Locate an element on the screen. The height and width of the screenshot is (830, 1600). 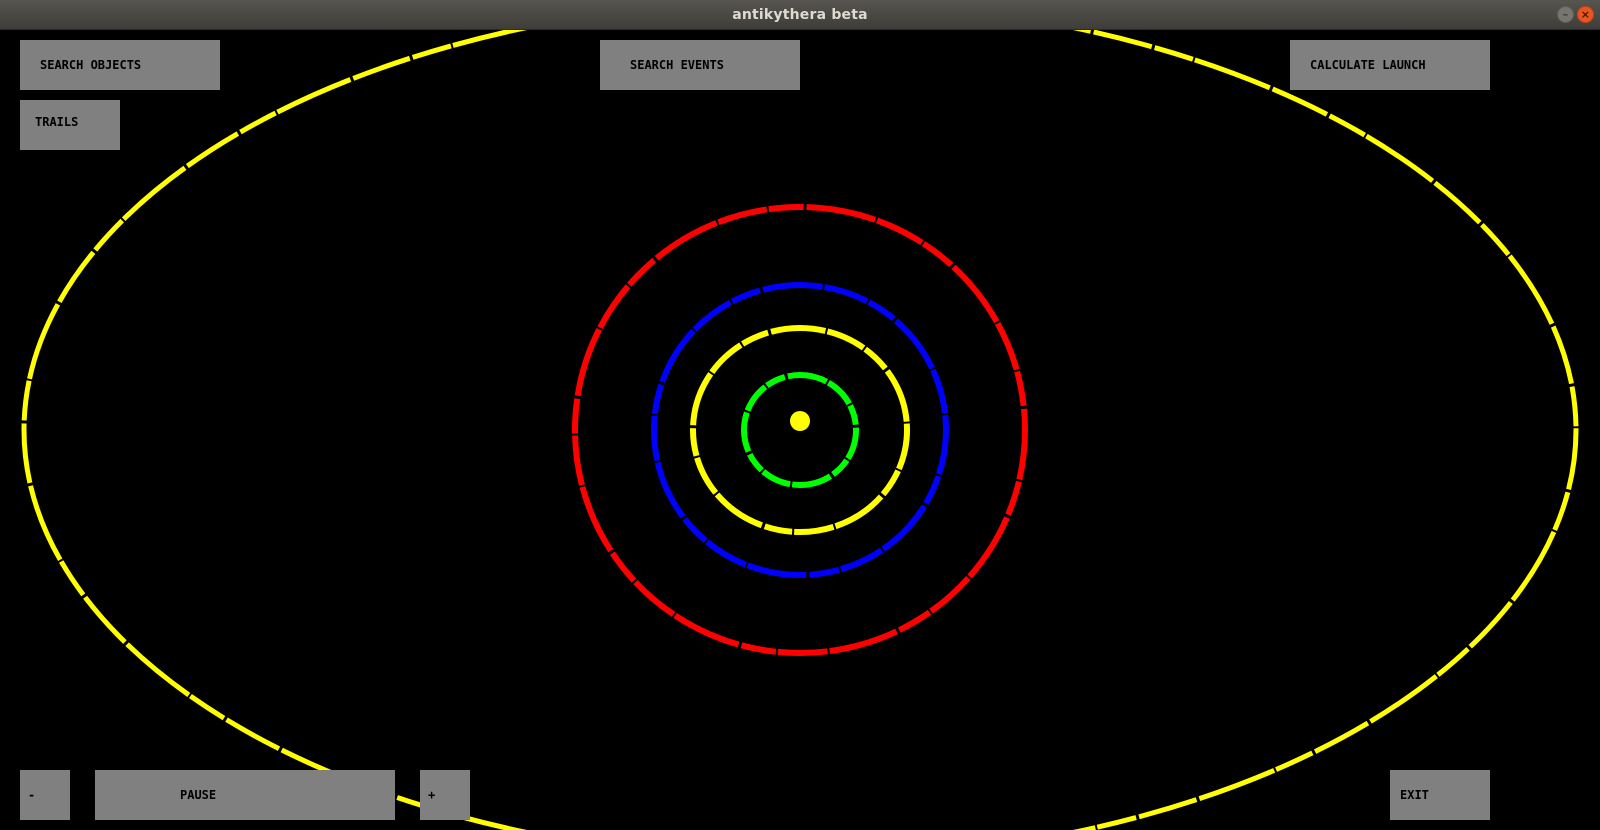
pause-button: PAUSE is located at coordinates (245, 795).